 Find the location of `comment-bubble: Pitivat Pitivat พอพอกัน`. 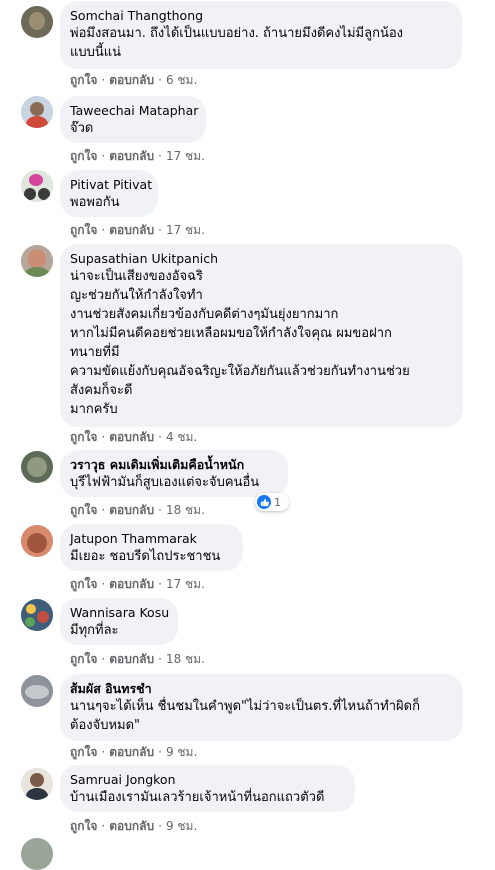

comment-bubble: Pitivat Pitivat พอพอกัน is located at coordinates (109, 193).